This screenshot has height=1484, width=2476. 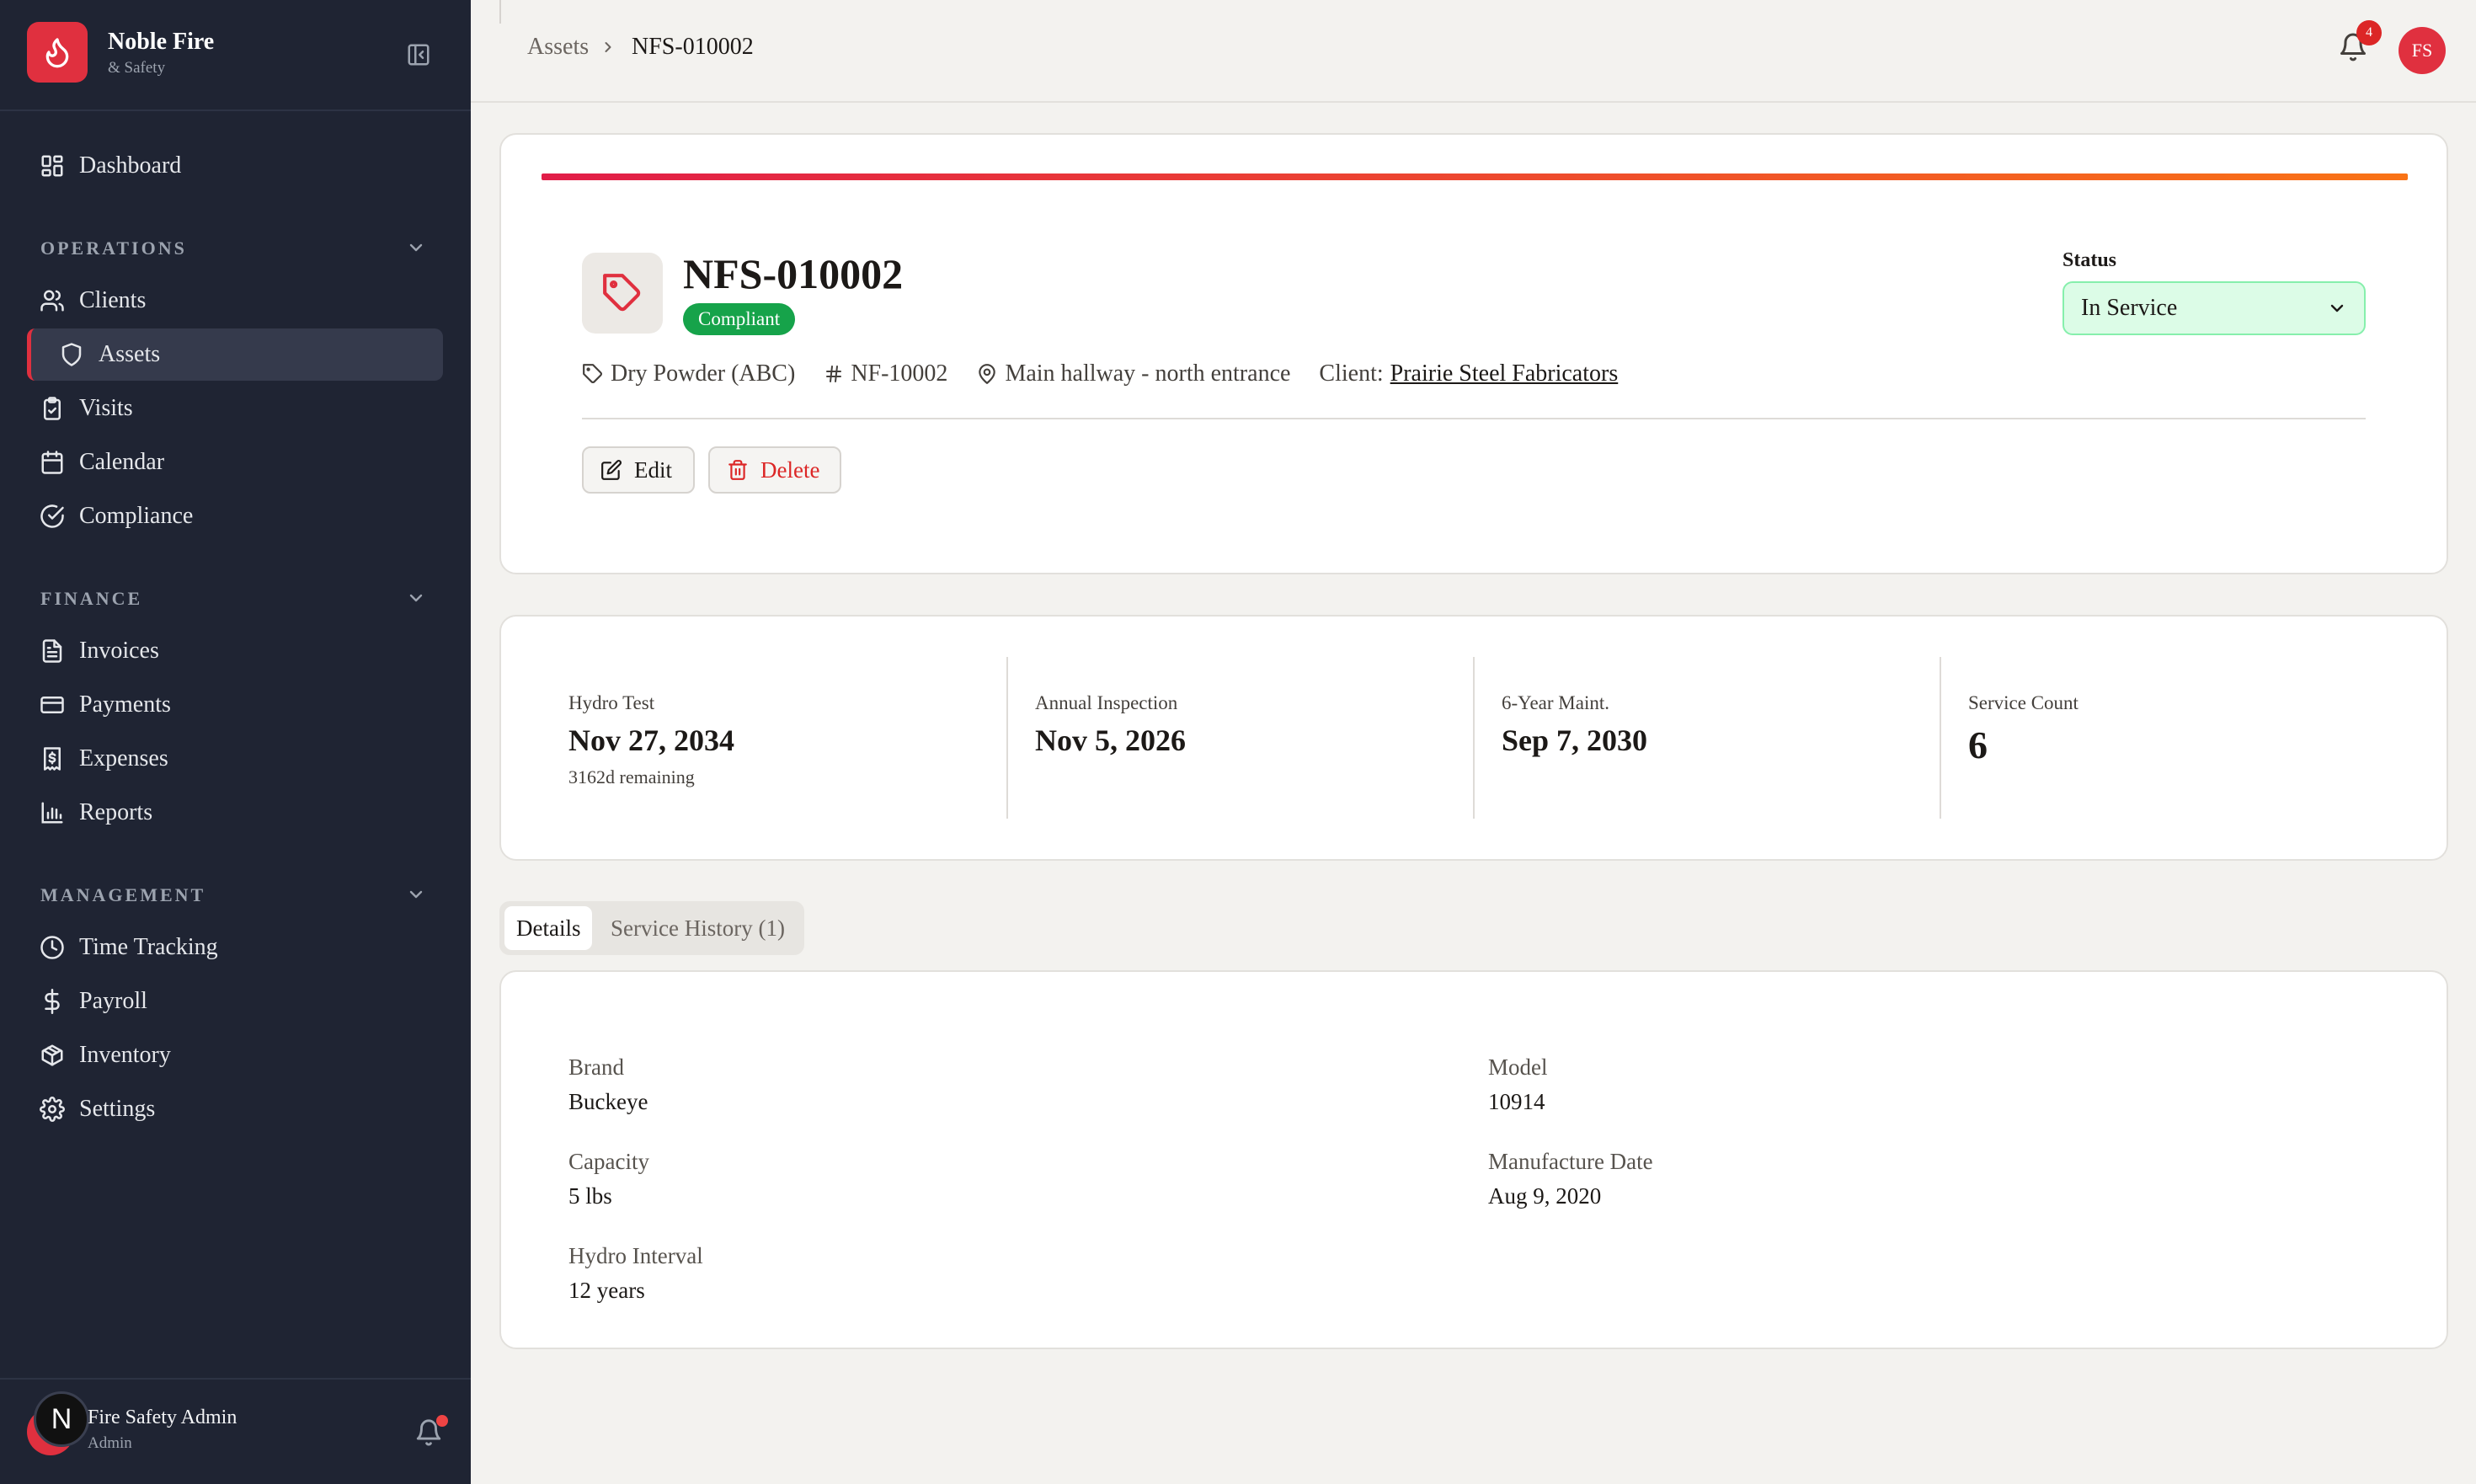 What do you see at coordinates (987, 374) in the screenshot?
I see `map-pin-icon` at bounding box center [987, 374].